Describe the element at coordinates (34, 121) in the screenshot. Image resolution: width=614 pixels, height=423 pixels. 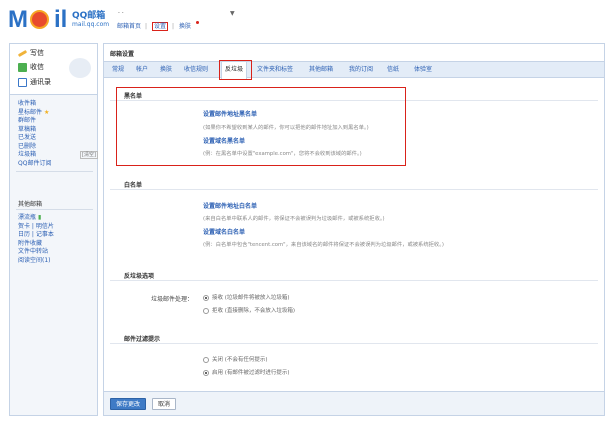
I see `folder-group: 群邮件` at that location.